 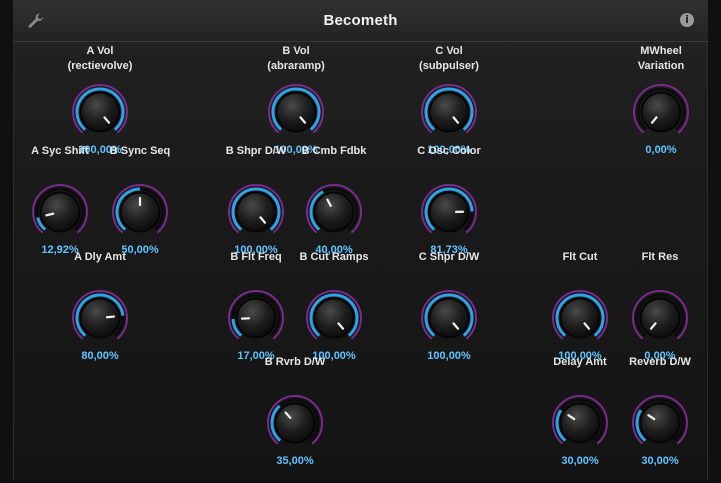 I want to click on knob-label: A Dly Amt, so click(x=100, y=257).